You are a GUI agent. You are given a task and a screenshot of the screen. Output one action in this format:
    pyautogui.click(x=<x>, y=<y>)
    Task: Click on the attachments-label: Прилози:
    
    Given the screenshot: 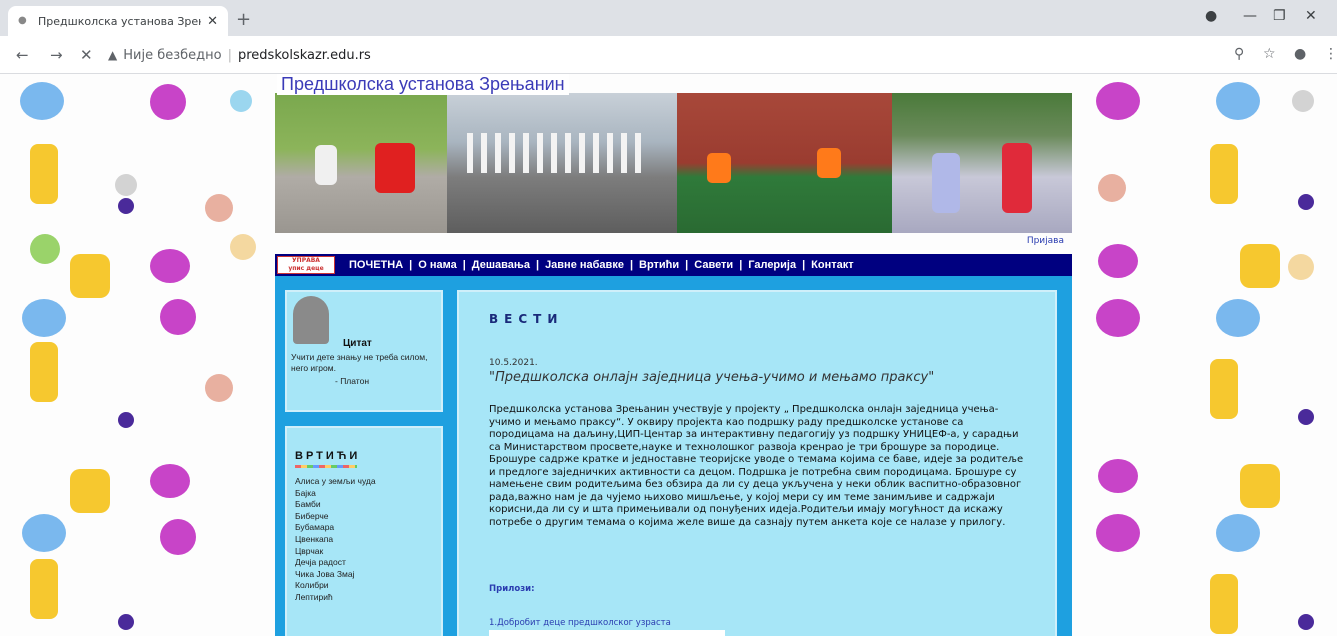 What is the action you would take?
    pyautogui.click(x=512, y=589)
    